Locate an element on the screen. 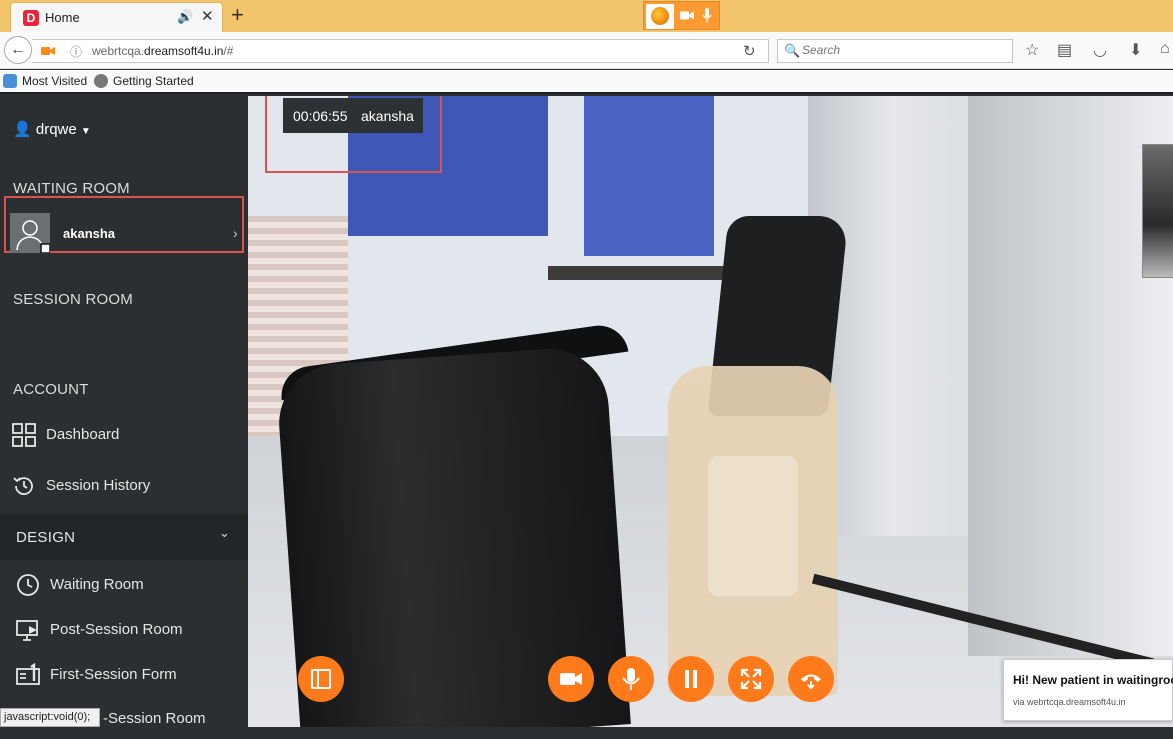 This screenshot has width=1173, height=739. chevron-down-icon: ⌄ is located at coordinates (224, 532).